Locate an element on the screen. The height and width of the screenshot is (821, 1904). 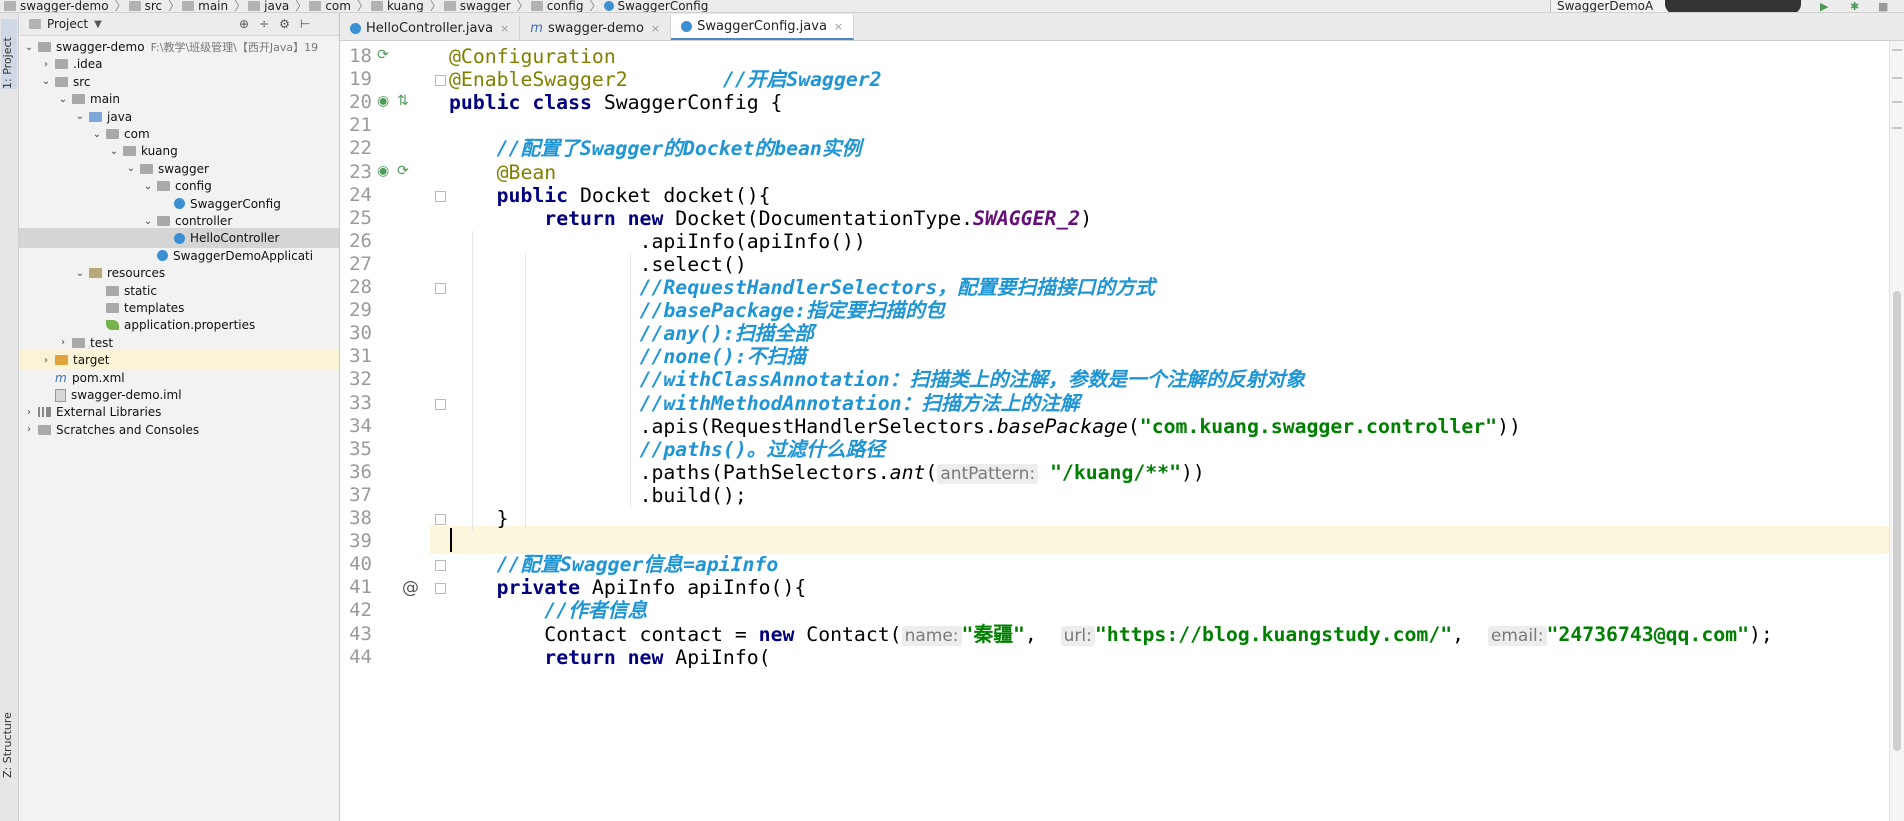
bean-navigation-icon: ⟳ is located at coordinates (403, 171).